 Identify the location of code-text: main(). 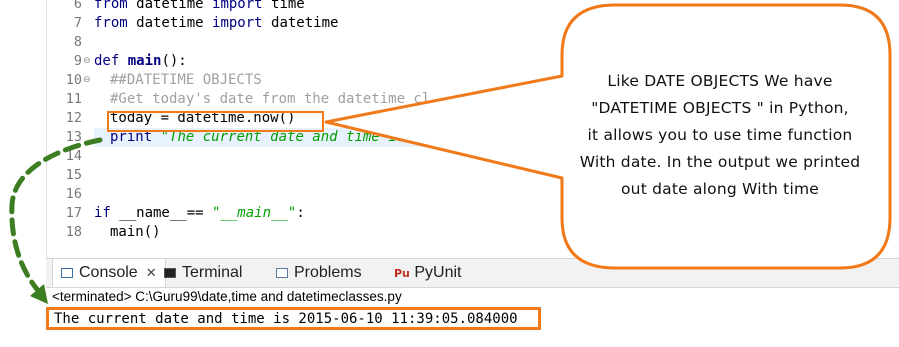
(135, 232).